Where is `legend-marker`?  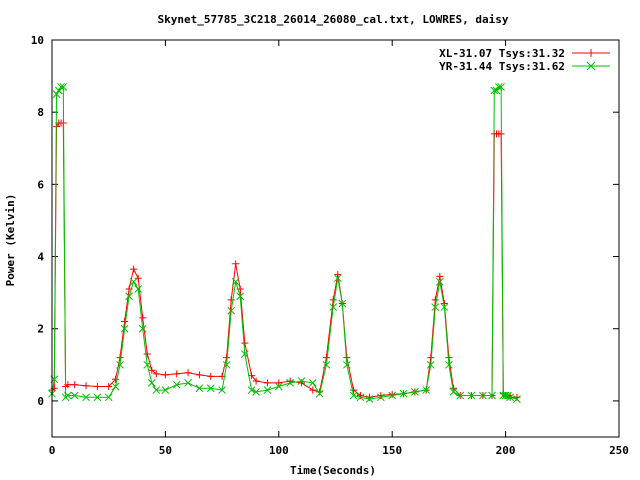
legend-marker is located at coordinates (591, 53).